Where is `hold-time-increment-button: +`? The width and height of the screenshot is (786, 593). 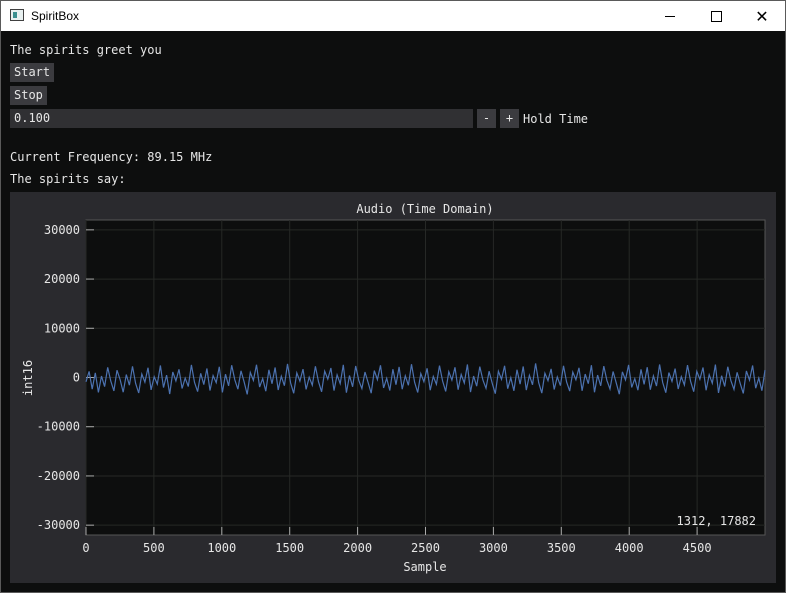
hold-time-increment-button: + is located at coordinates (509, 118).